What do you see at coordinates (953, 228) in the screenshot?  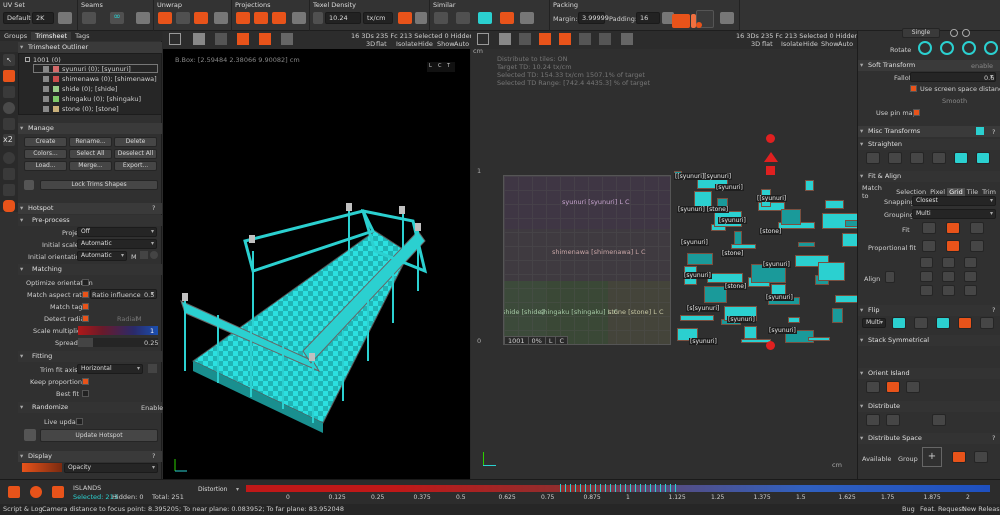 I see `fit-both-icon` at bounding box center [953, 228].